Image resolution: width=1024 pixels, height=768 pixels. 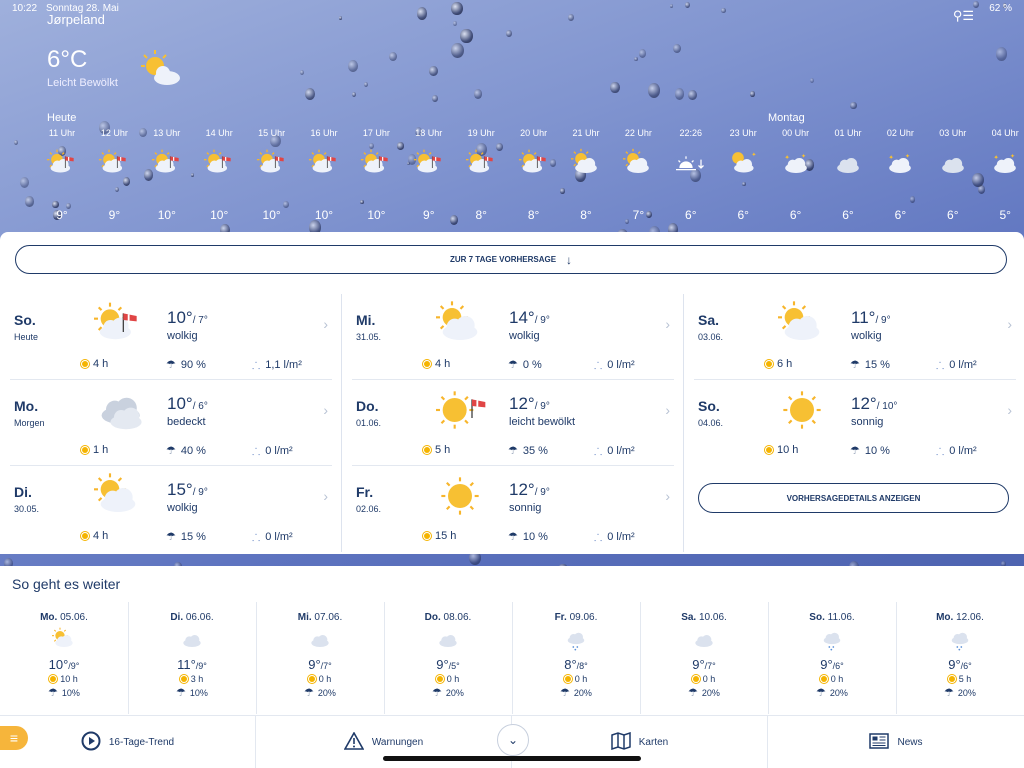 What do you see at coordinates (874, 404) in the screenshot?
I see `day-temperature: 12°/ 10°` at bounding box center [874, 404].